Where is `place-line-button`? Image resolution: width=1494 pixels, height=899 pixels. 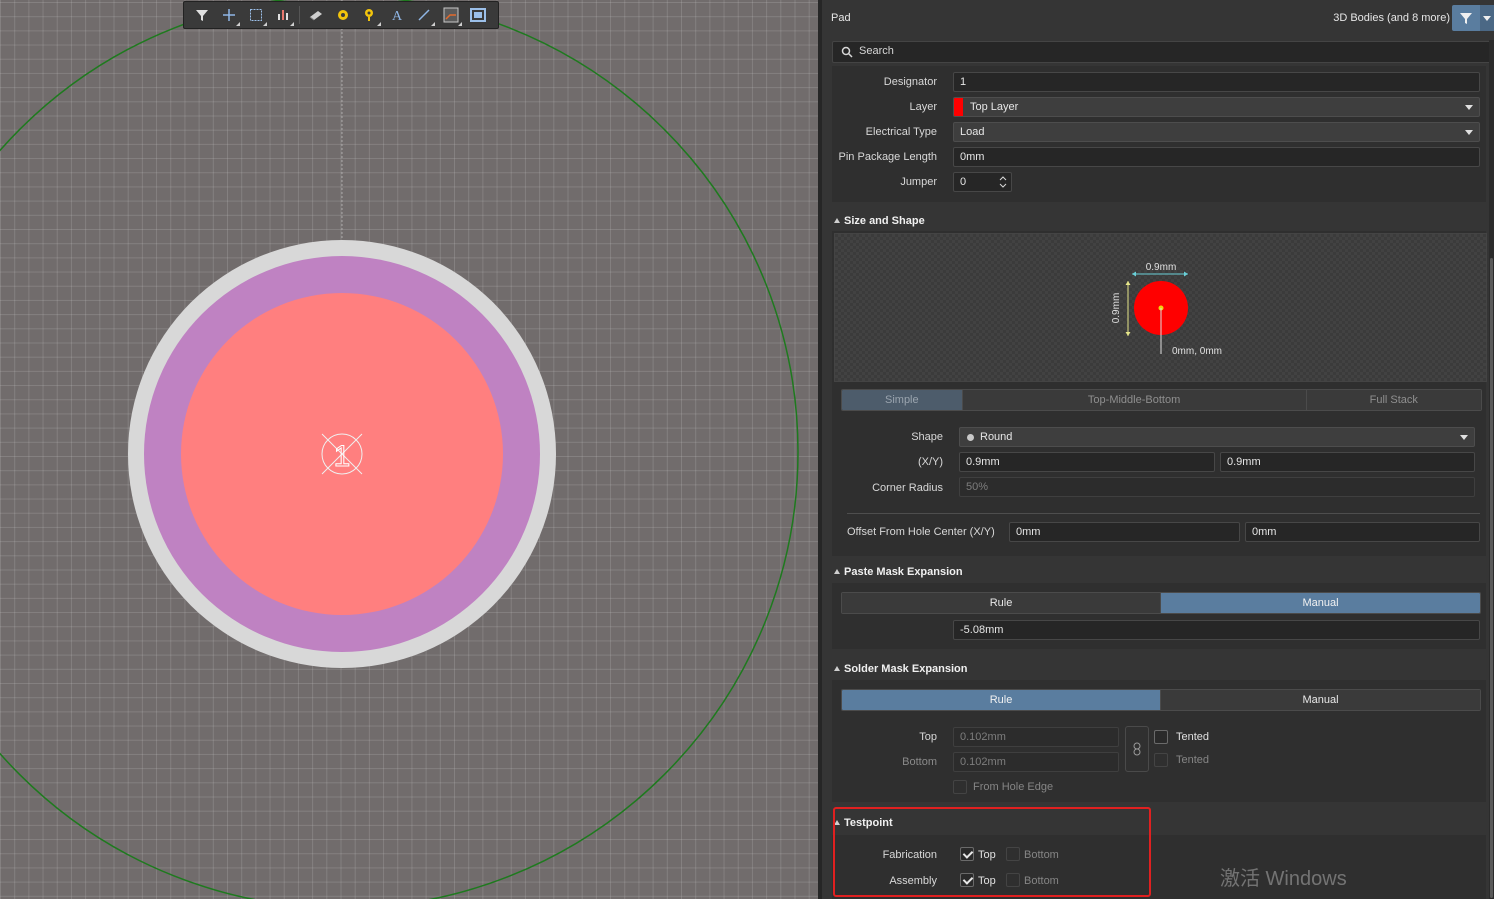
place-line-button is located at coordinates (424, 15).